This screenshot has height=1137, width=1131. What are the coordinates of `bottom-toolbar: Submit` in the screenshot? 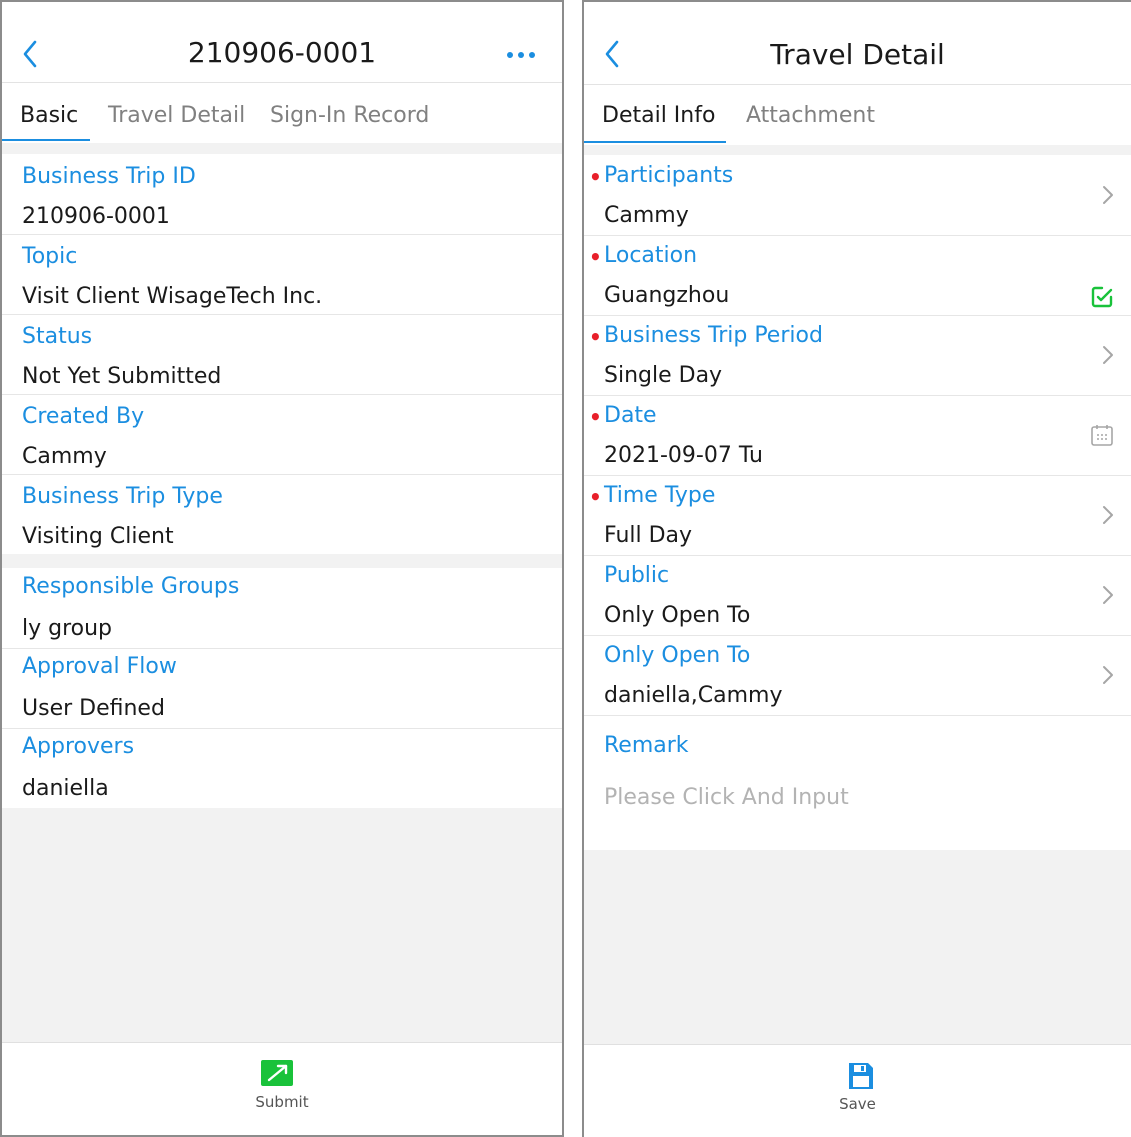 It's located at (282, 1088).